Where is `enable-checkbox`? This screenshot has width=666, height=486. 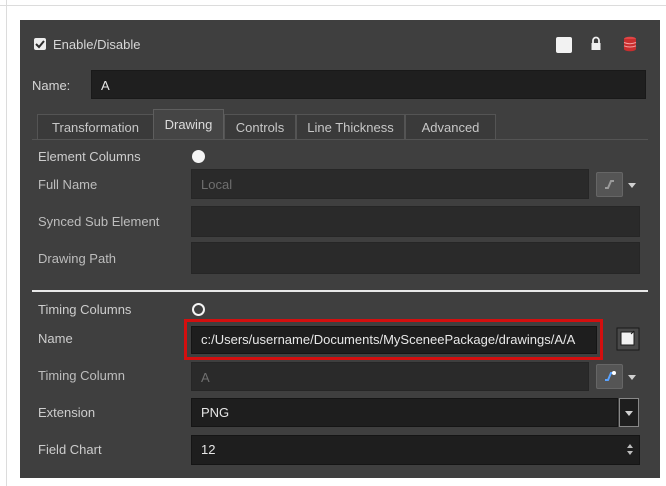
enable-checkbox is located at coordinates (40, 44).